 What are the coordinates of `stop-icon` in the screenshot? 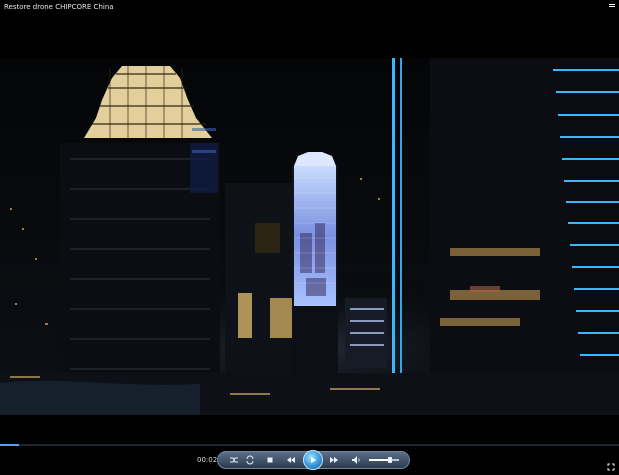 It's located at (270, 460).